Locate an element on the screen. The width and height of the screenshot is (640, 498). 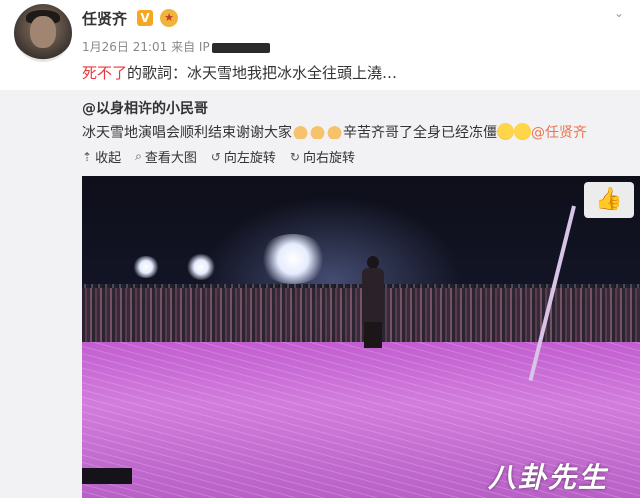
stage-speaker is located at coordinates (107, 476).